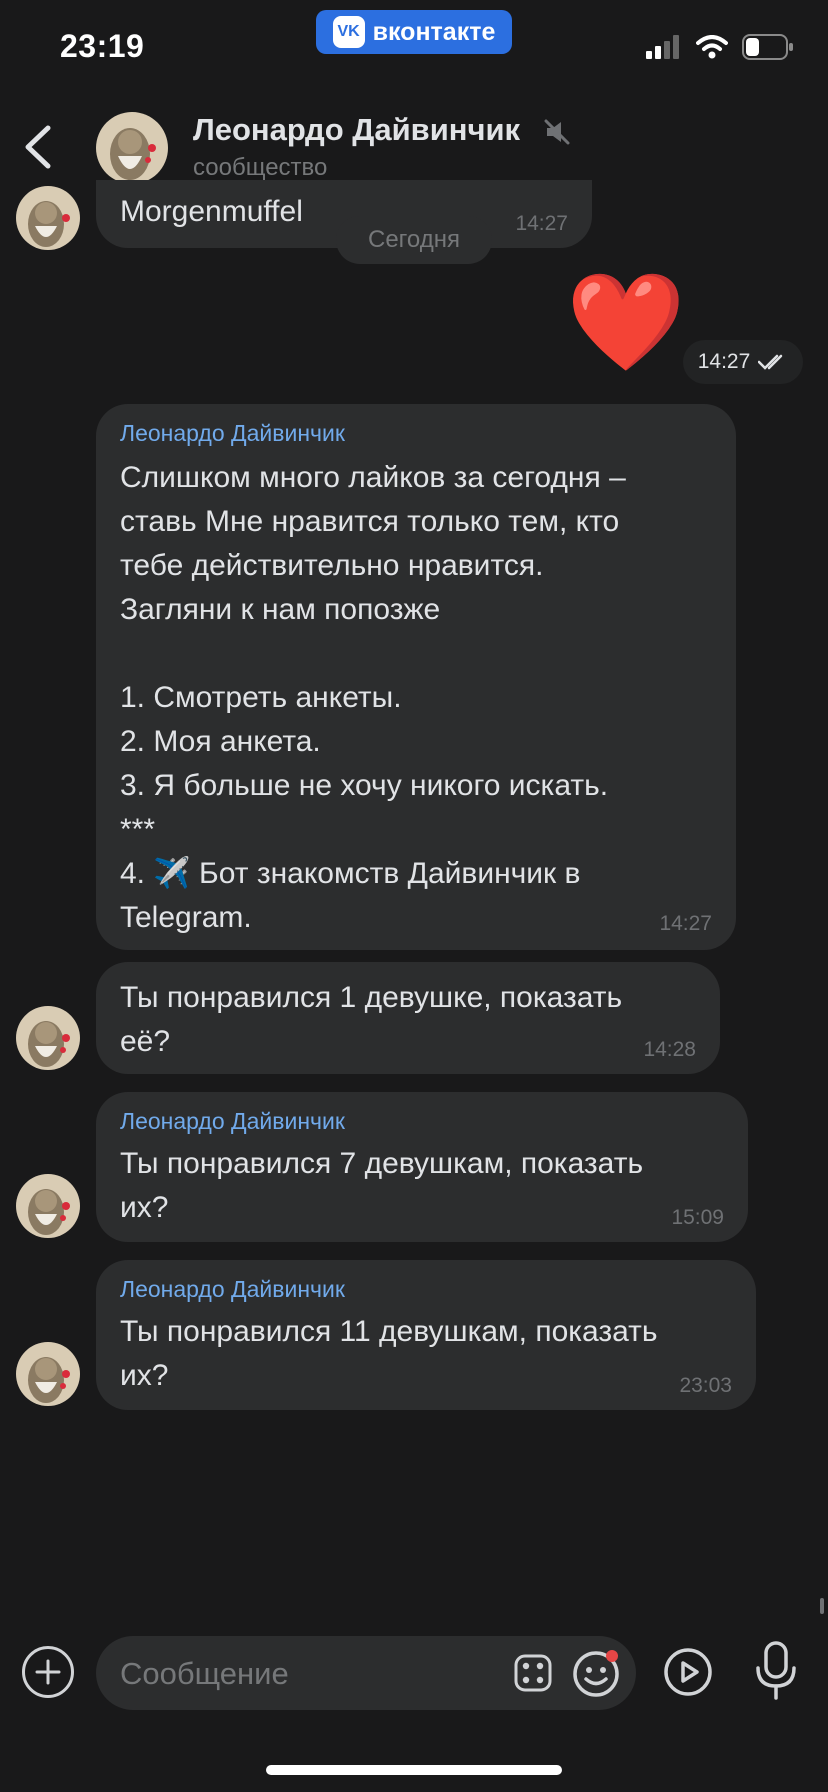  I want to click on date-divider: Сегодня, so click(414, 240).